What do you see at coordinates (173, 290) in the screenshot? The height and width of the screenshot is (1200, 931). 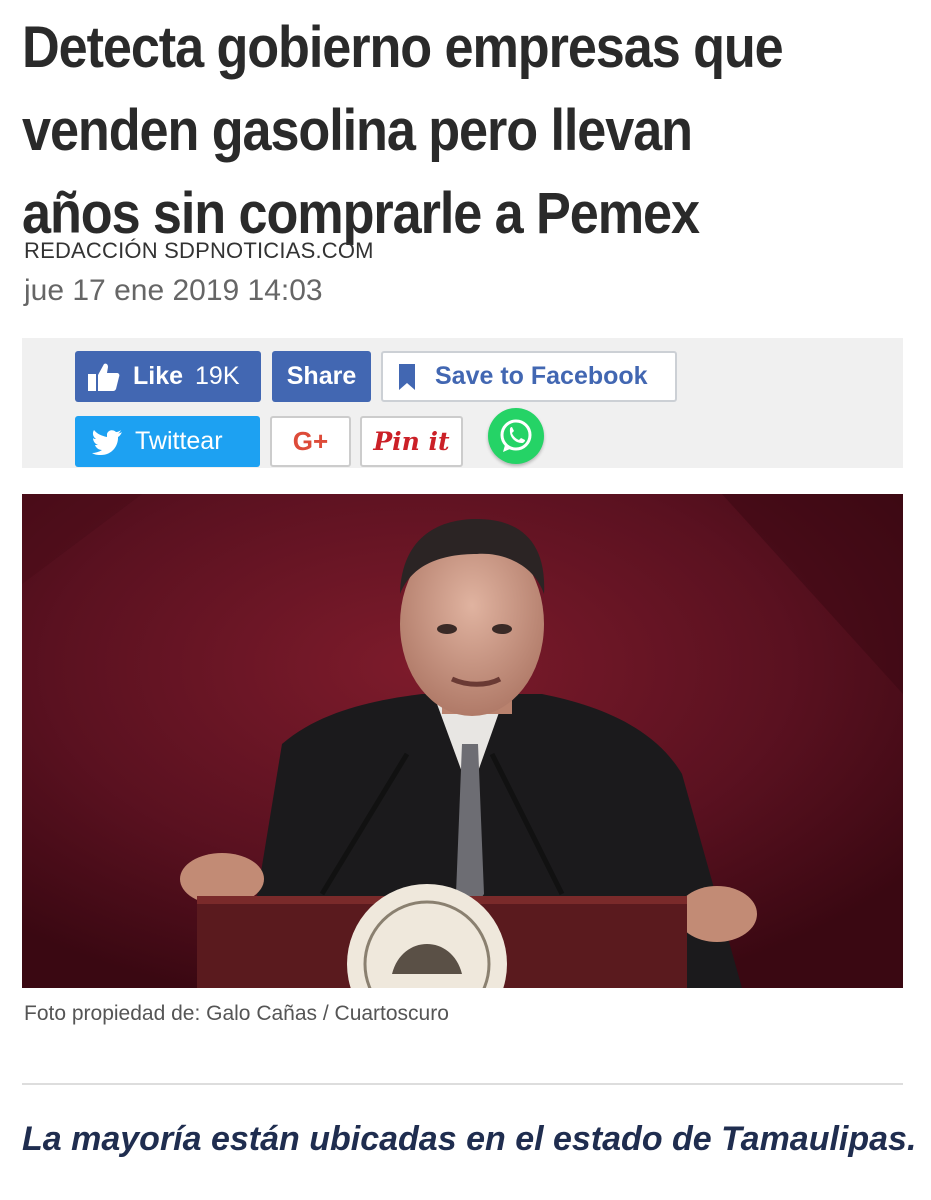 I see `article-date: jue 17 ene 2019 14:03` at bounding box center [173, 290].